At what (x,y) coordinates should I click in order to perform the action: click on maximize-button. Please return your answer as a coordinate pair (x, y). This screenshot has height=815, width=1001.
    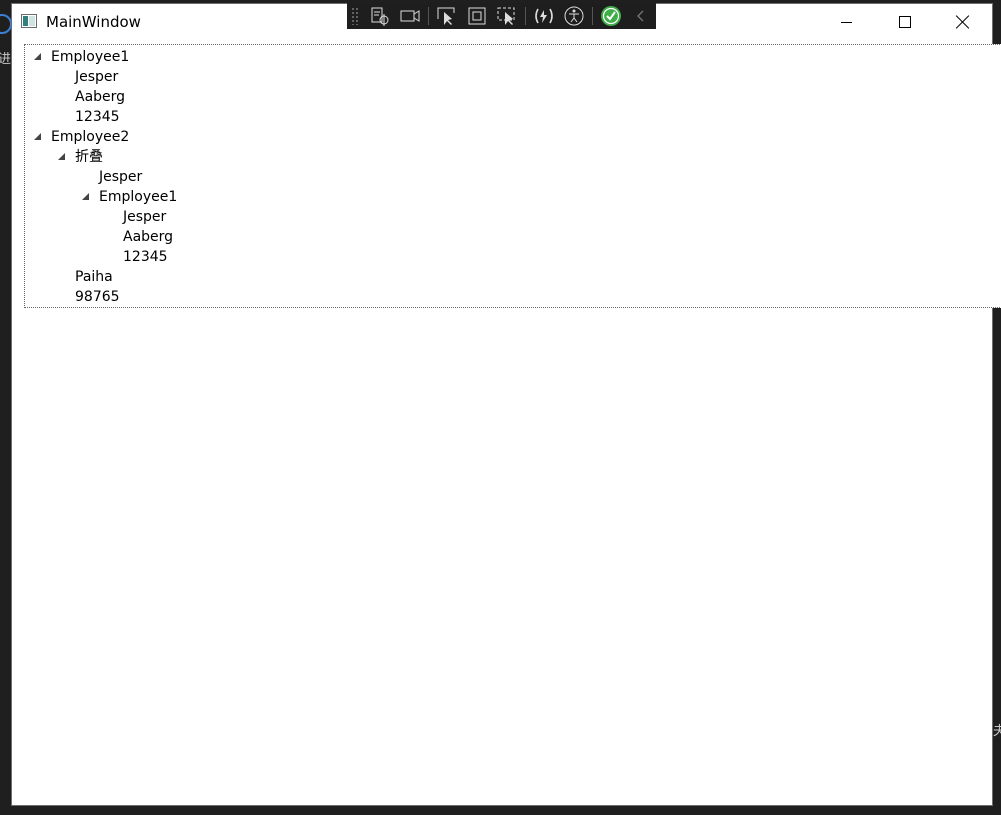
    Looking at the image, I should click on (905, 22).